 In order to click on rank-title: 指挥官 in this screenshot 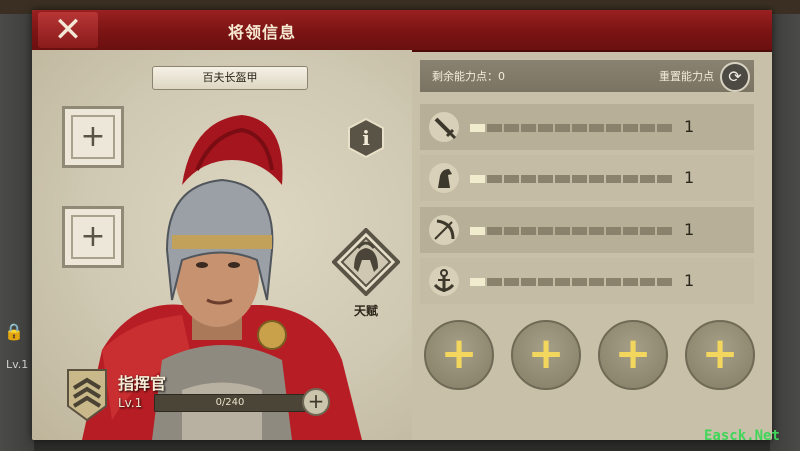, I will do `click(142, 383)`.